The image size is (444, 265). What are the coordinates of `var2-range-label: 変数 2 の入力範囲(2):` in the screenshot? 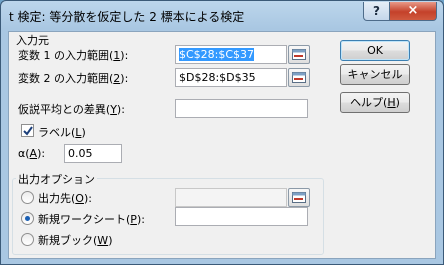 It's located at (73, 78).